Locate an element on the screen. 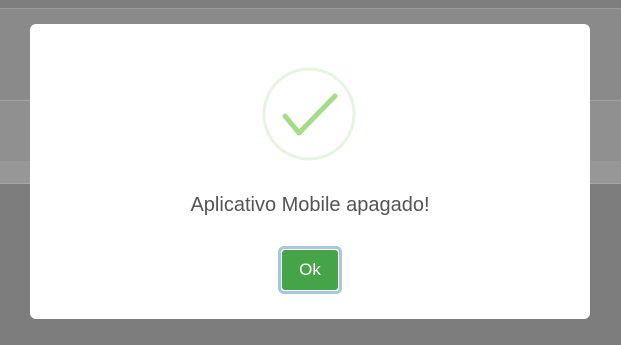 The image size is (621, 345). success-check-icon is located at coordinates (309, 114).